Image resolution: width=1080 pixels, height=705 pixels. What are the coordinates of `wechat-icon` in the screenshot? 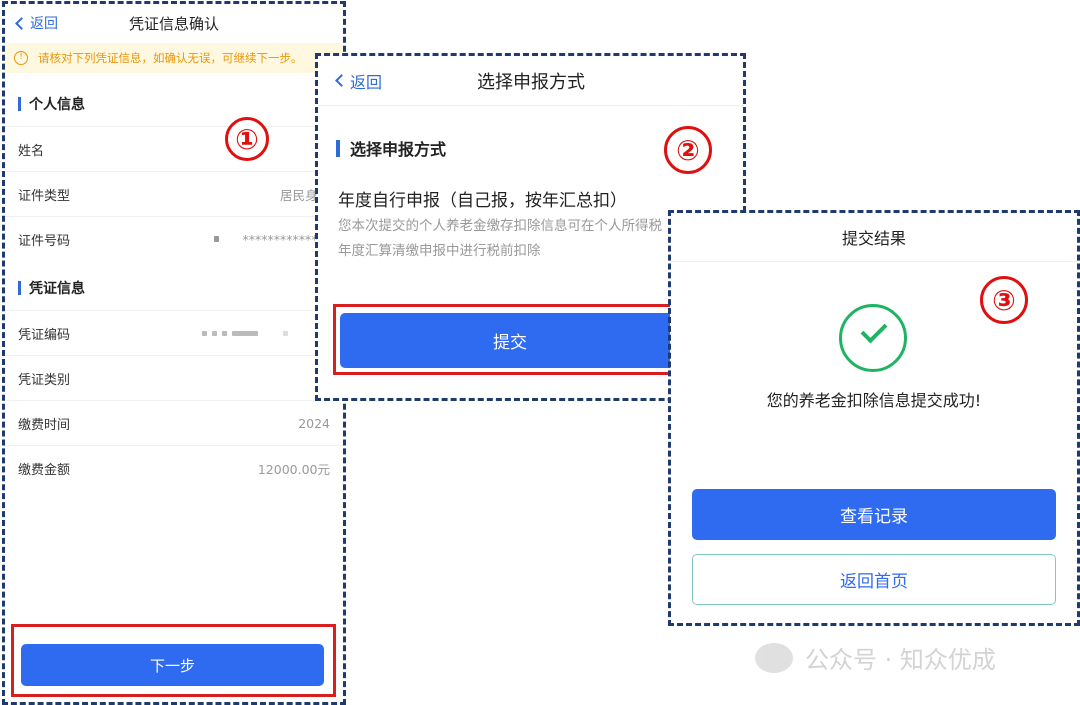 It's located at (774, 657).